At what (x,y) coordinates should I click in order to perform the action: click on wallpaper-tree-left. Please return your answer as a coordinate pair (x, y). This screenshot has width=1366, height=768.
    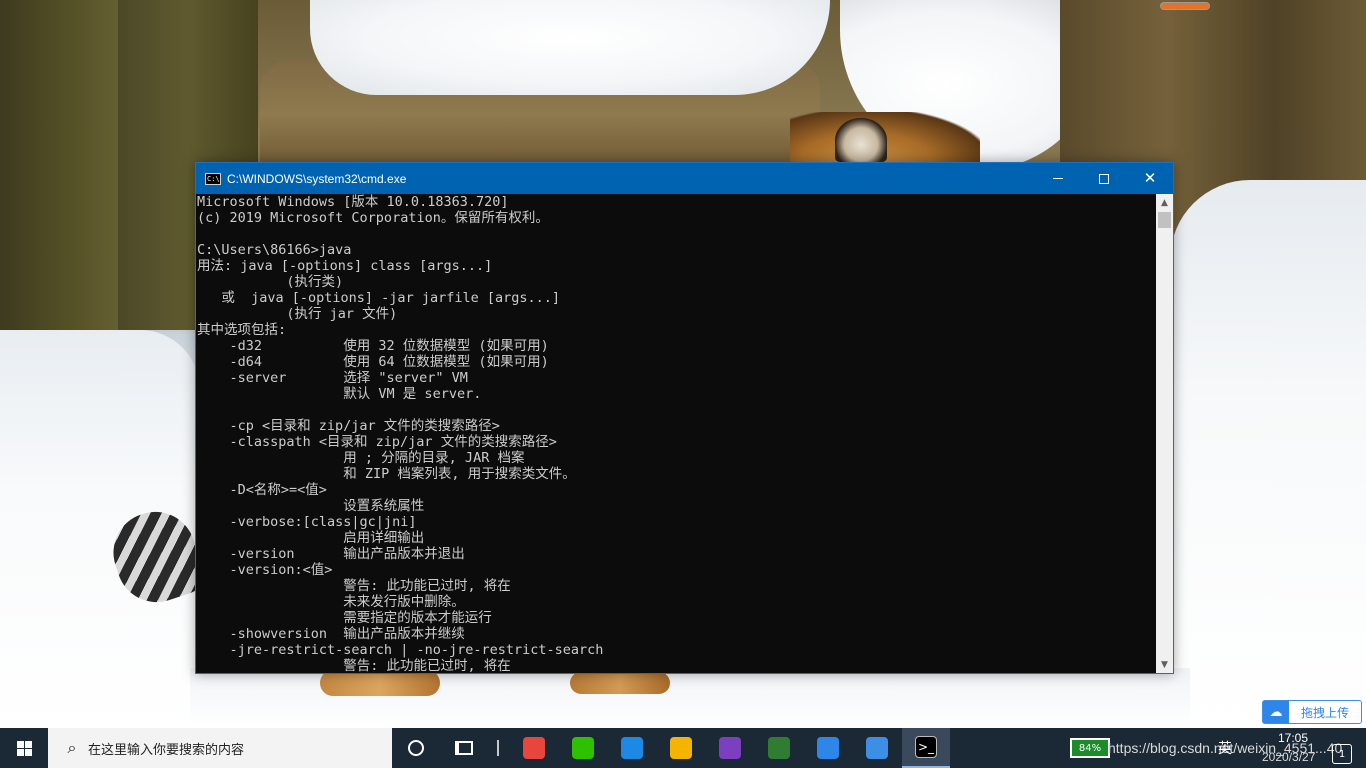
    Looking at the image, I should click on (67, 180).